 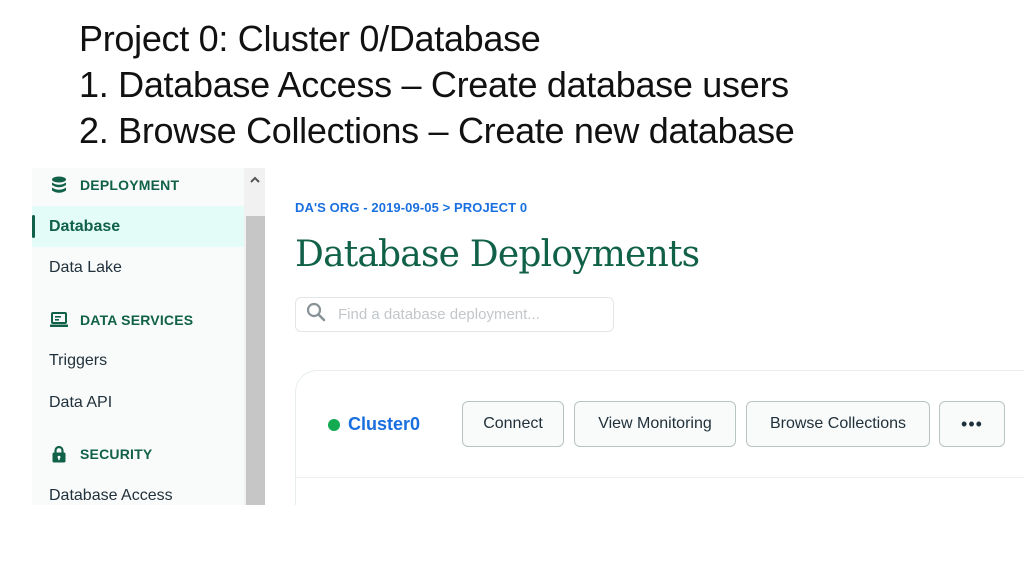 I want to click on search-input, so click(x=468, y=314).